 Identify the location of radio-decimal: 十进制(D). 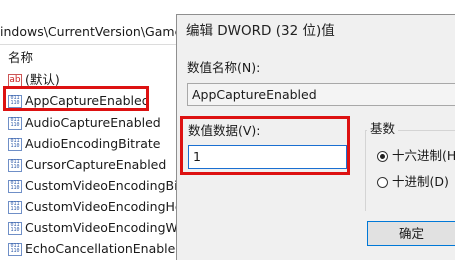
(413, 182).